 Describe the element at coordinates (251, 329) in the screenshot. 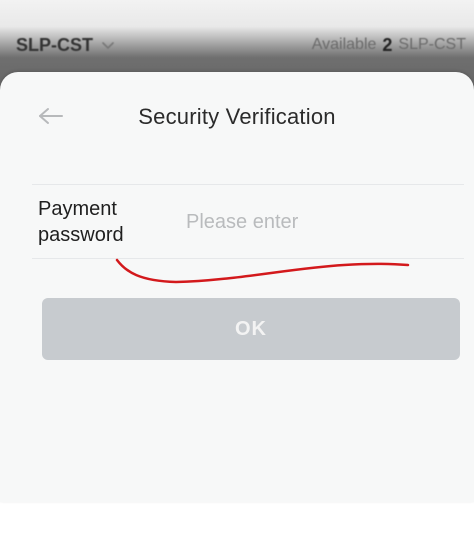

I see `ok-button: OK` at that location.